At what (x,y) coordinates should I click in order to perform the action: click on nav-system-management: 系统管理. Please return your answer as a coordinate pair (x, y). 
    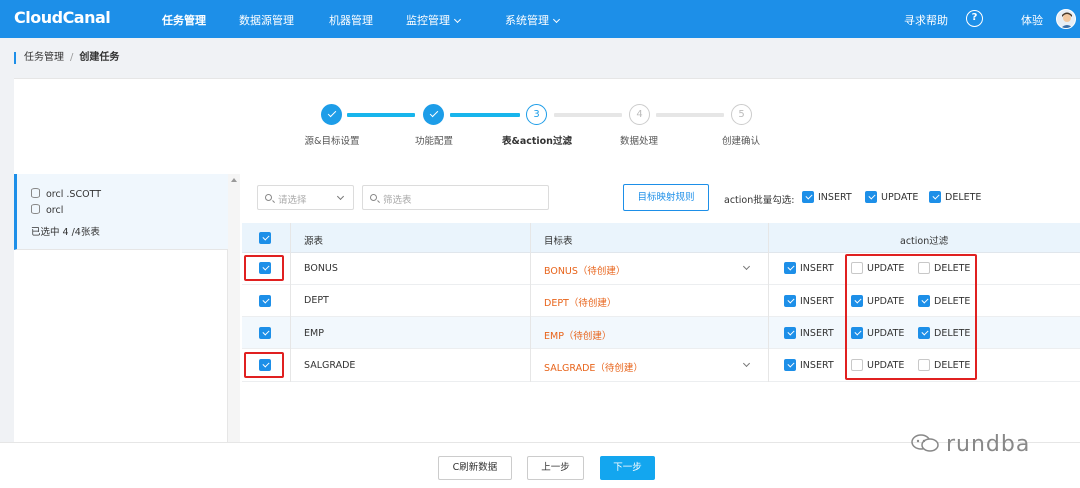
    Looking at the image, I should click on (533, 20).